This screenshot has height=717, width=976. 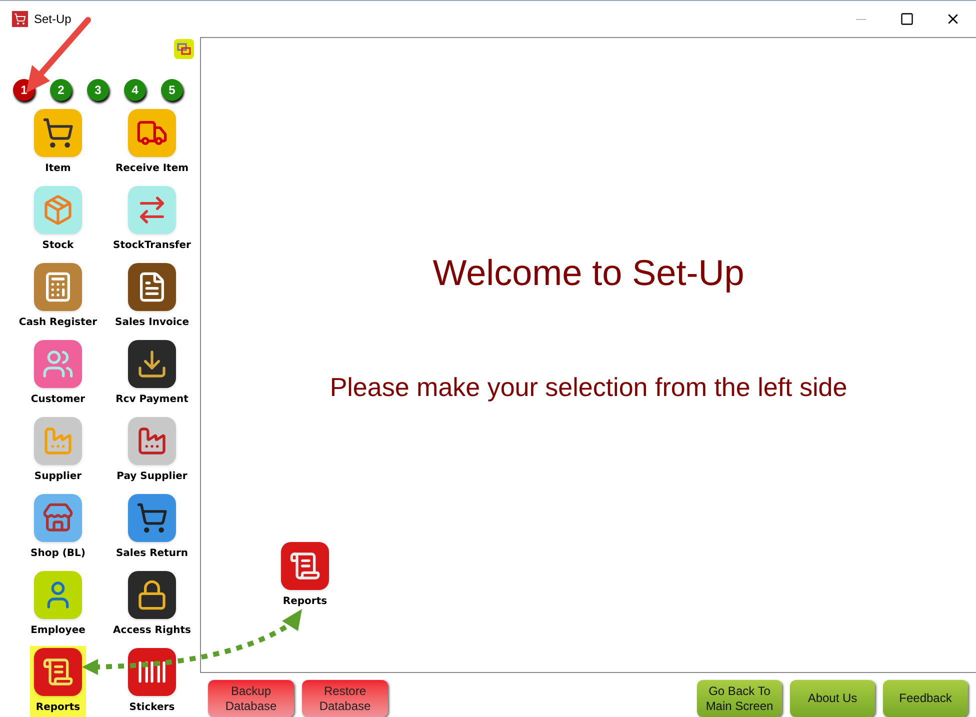 I want to click on module-button: Supplier, so click(x=58, y=450).